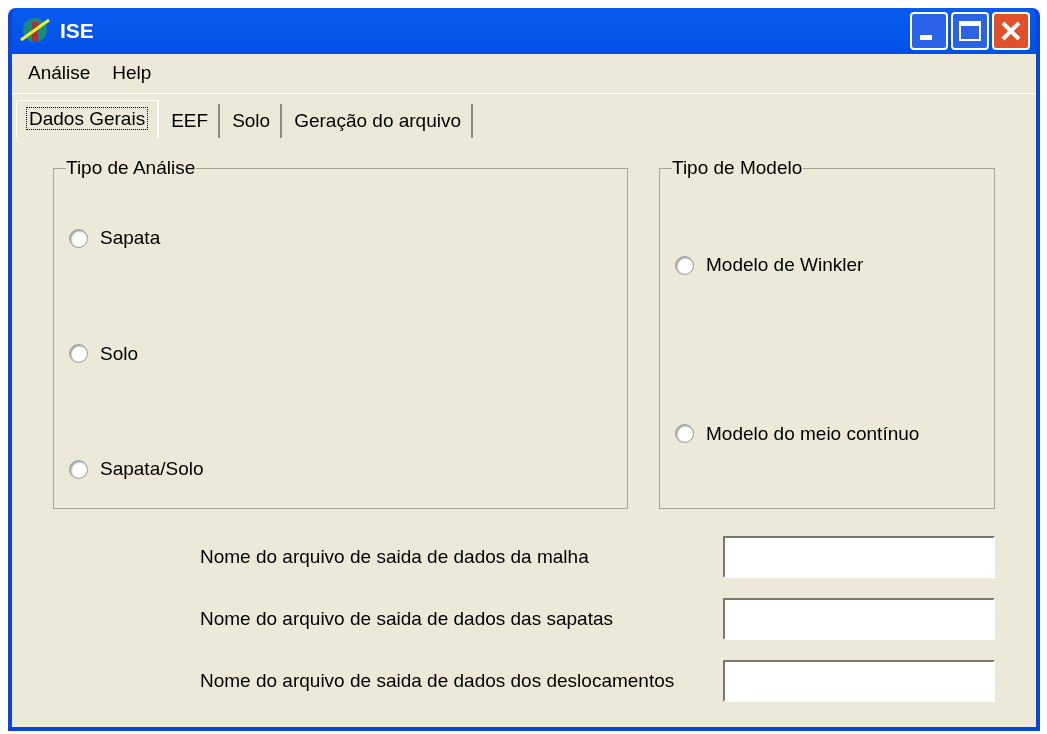 This screenshot has width=1047, height=734. I want to click on radio-label: Modelo do meio contínuo, so click(813, 433).